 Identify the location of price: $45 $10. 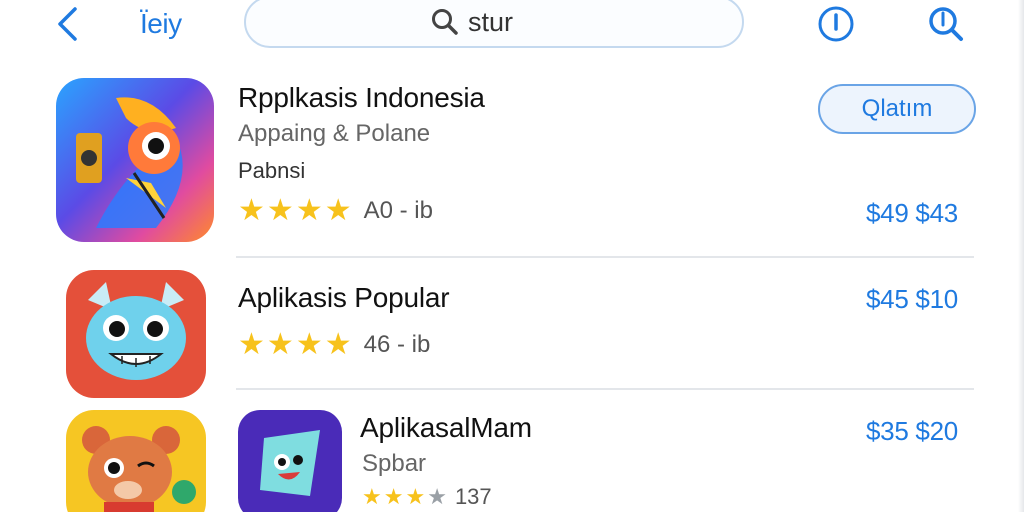
(912, 299).